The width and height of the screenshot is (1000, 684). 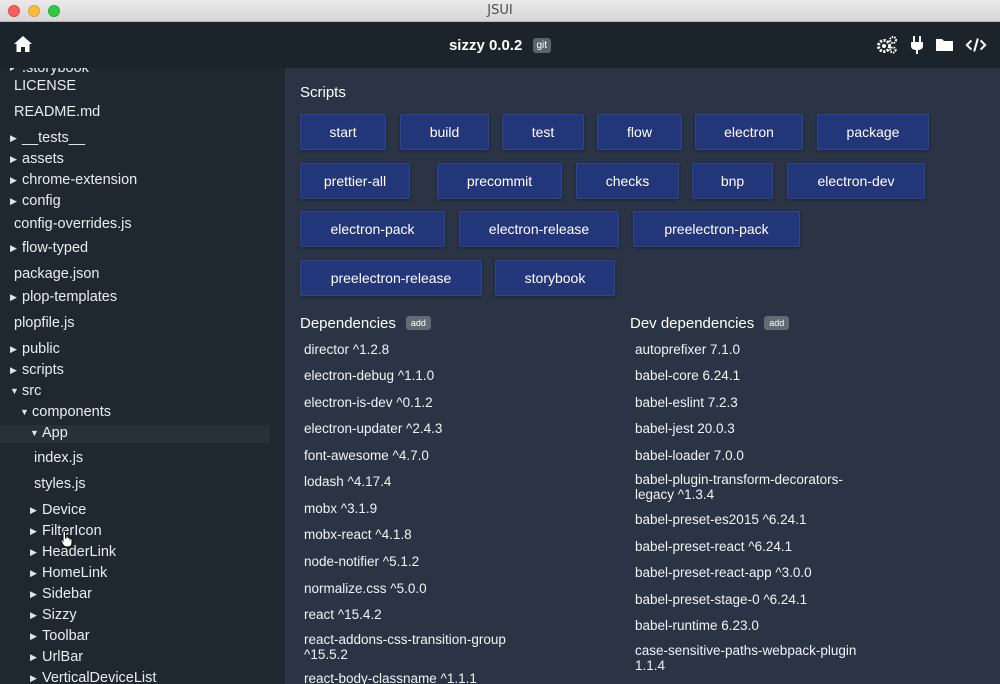 What do you see at coordinates (539, 229) in the screenshot?
I see `script-button: electron-release` at bounding box center [539, 229].